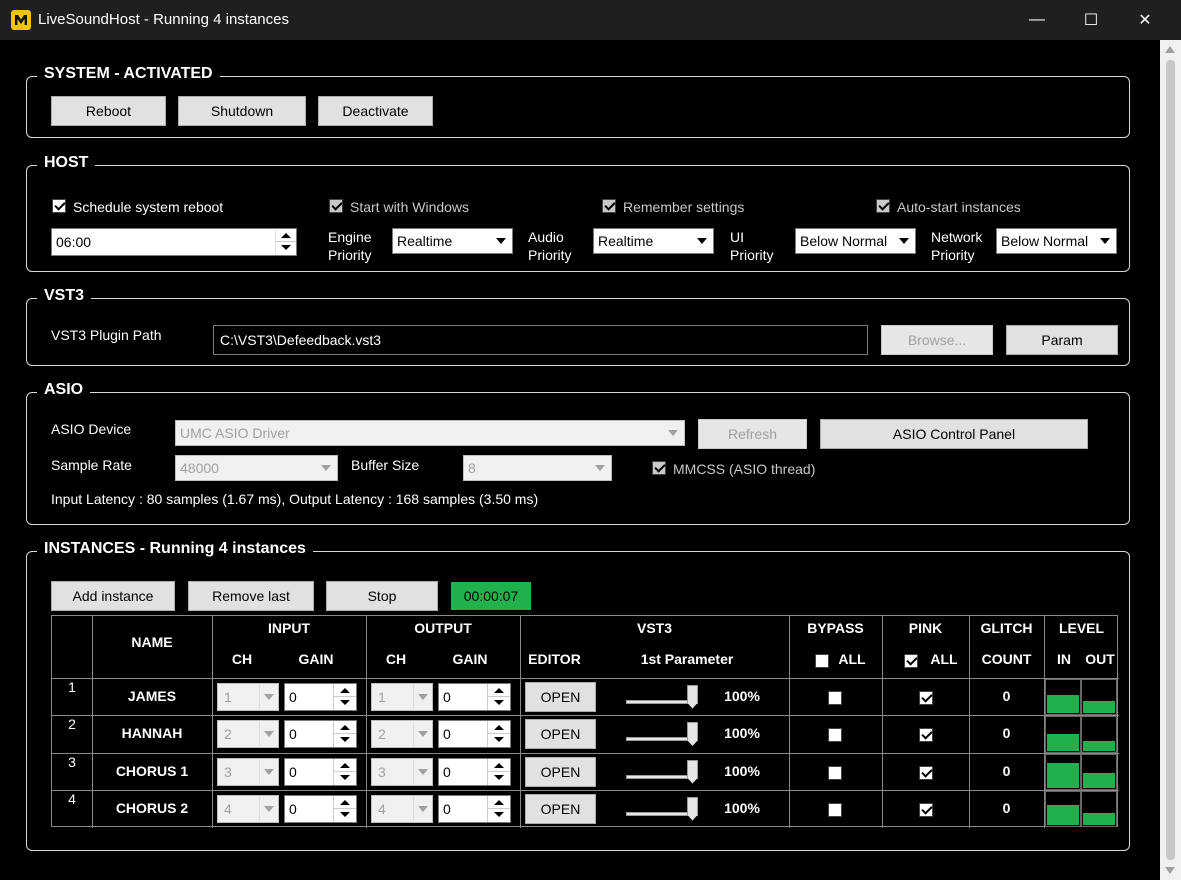 The image size is (1181, 880). I want to click on reboot-button: Reboot, so click(108, 111).